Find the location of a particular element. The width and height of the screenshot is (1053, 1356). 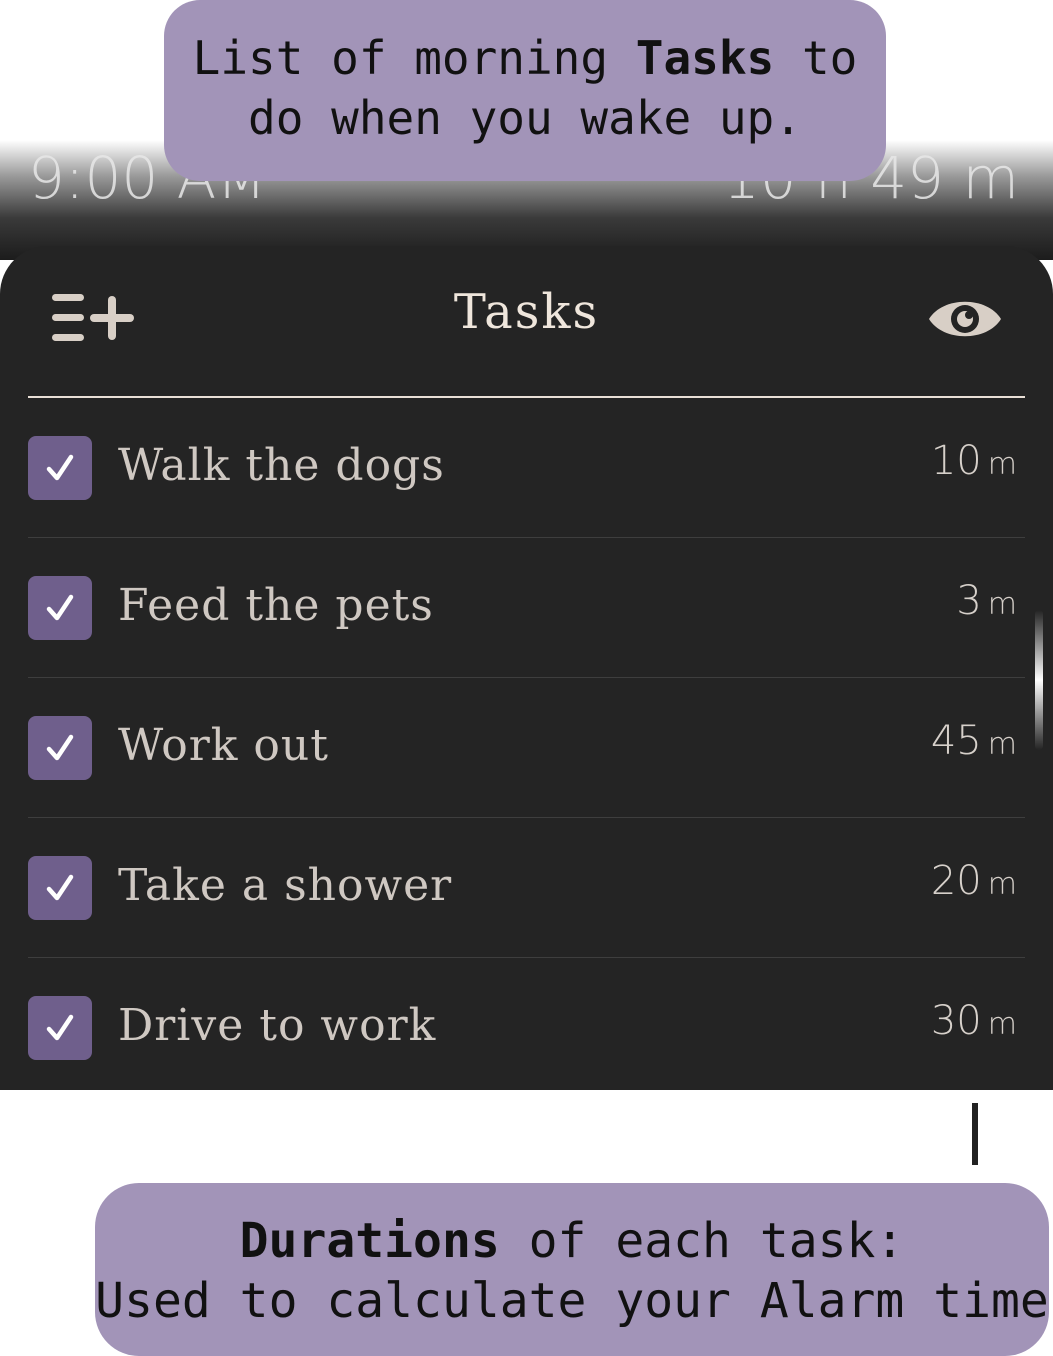

eye-icon is located at coordinates (965, 319).